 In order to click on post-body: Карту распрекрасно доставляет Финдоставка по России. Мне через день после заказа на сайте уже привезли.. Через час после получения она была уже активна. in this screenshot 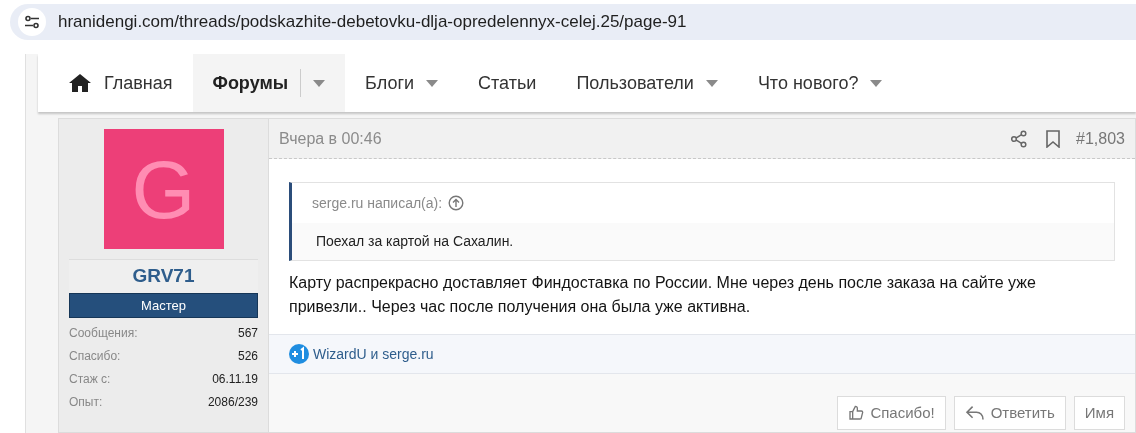, I will do `click(662, 295)`.